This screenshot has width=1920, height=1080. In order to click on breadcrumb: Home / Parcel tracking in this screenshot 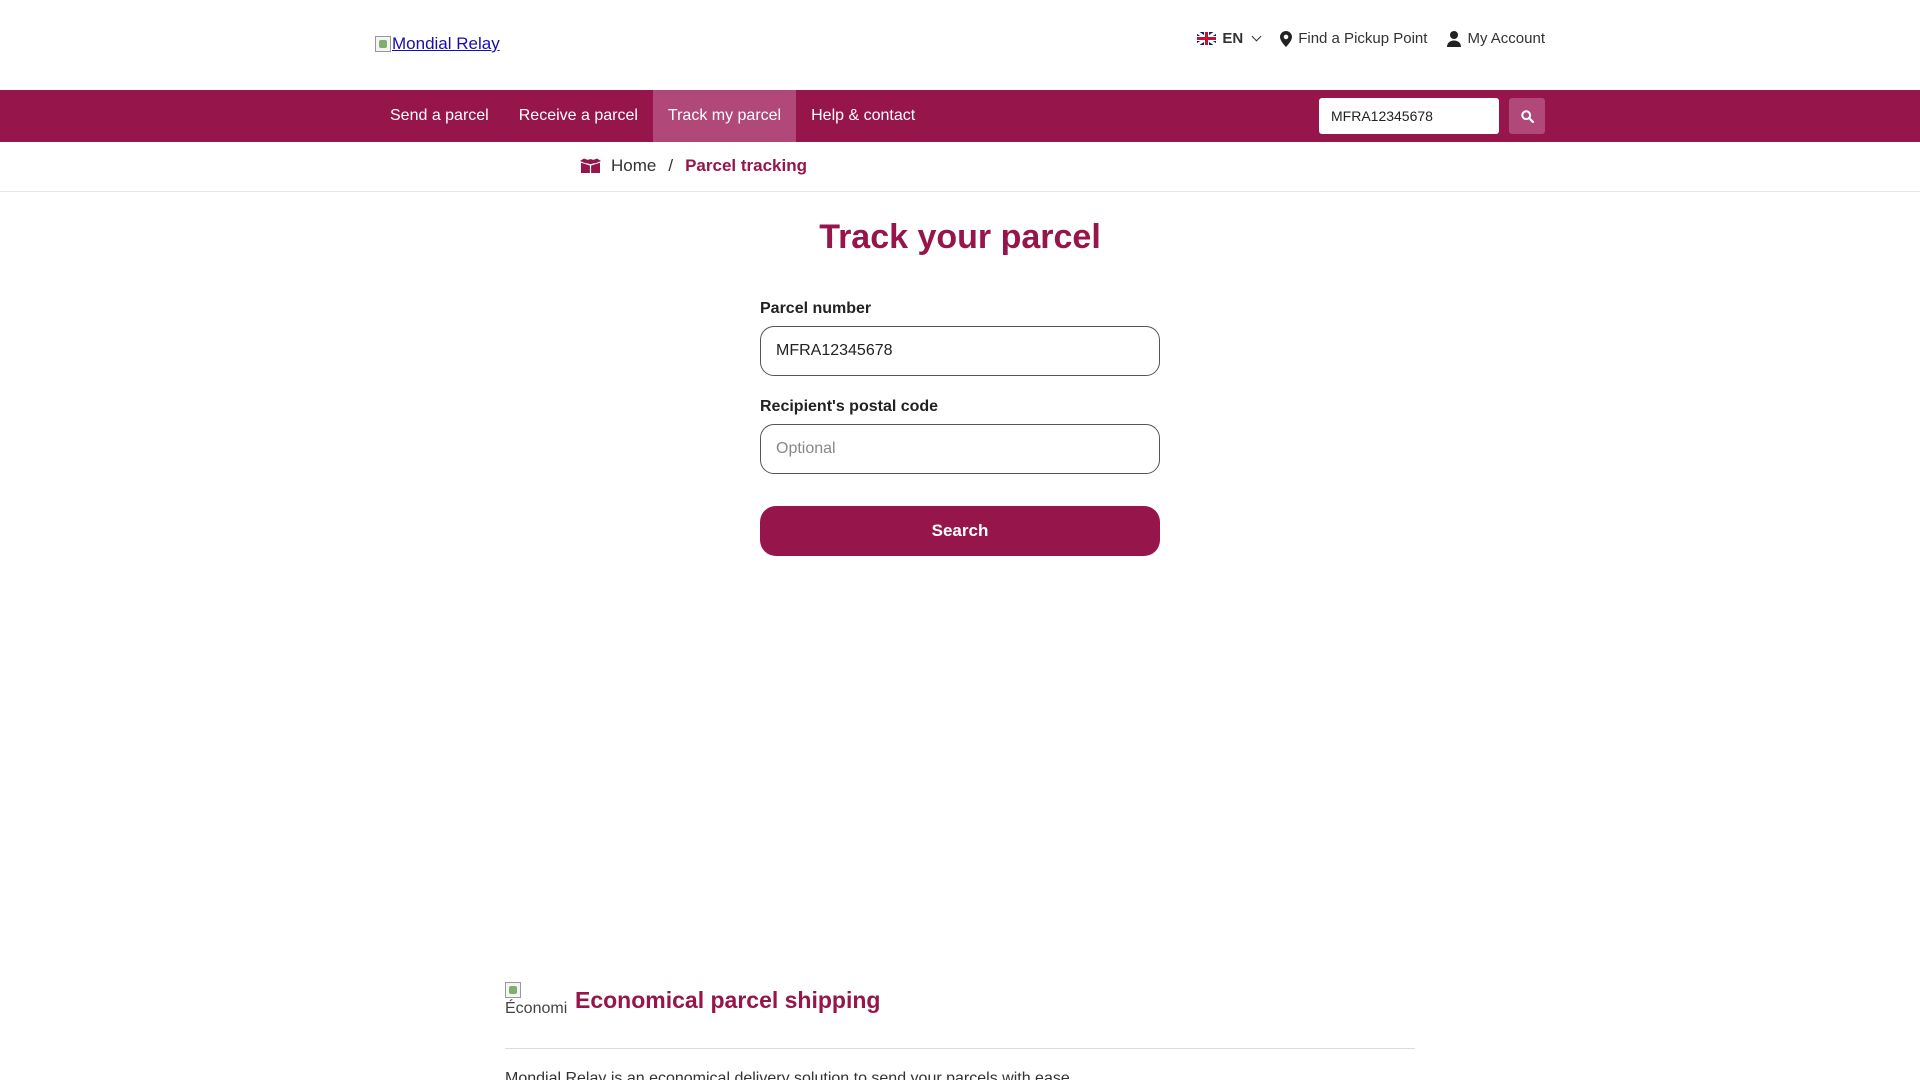, I will do `click(693, 166)`.